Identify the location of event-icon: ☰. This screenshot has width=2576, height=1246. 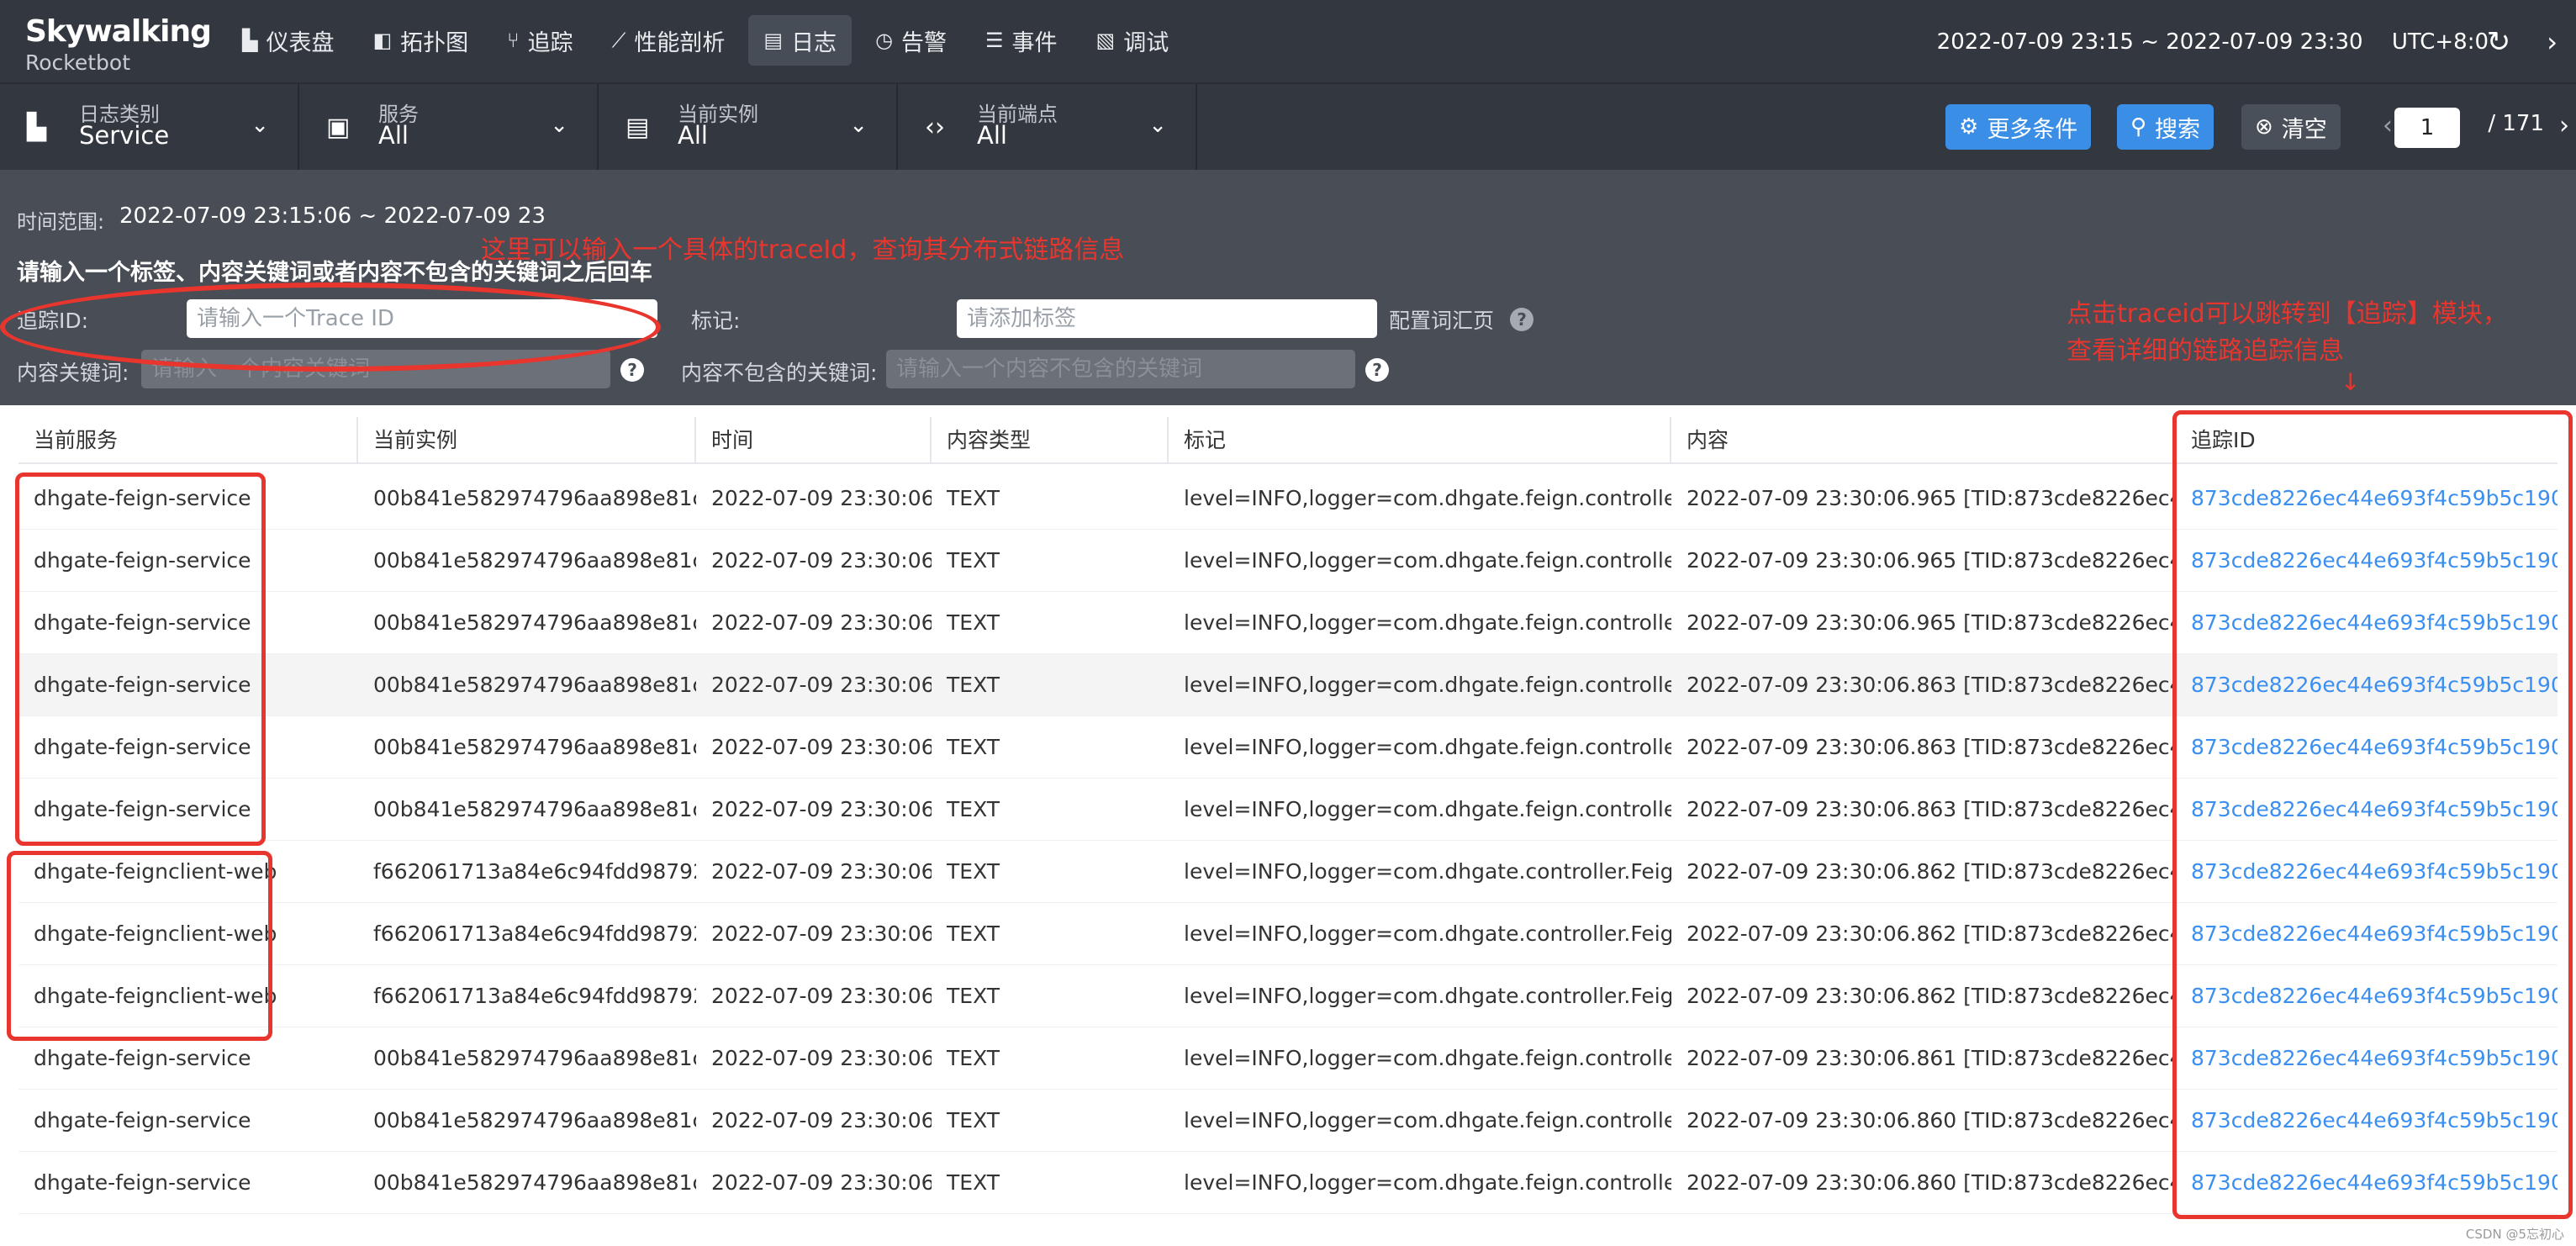
(995, 40).